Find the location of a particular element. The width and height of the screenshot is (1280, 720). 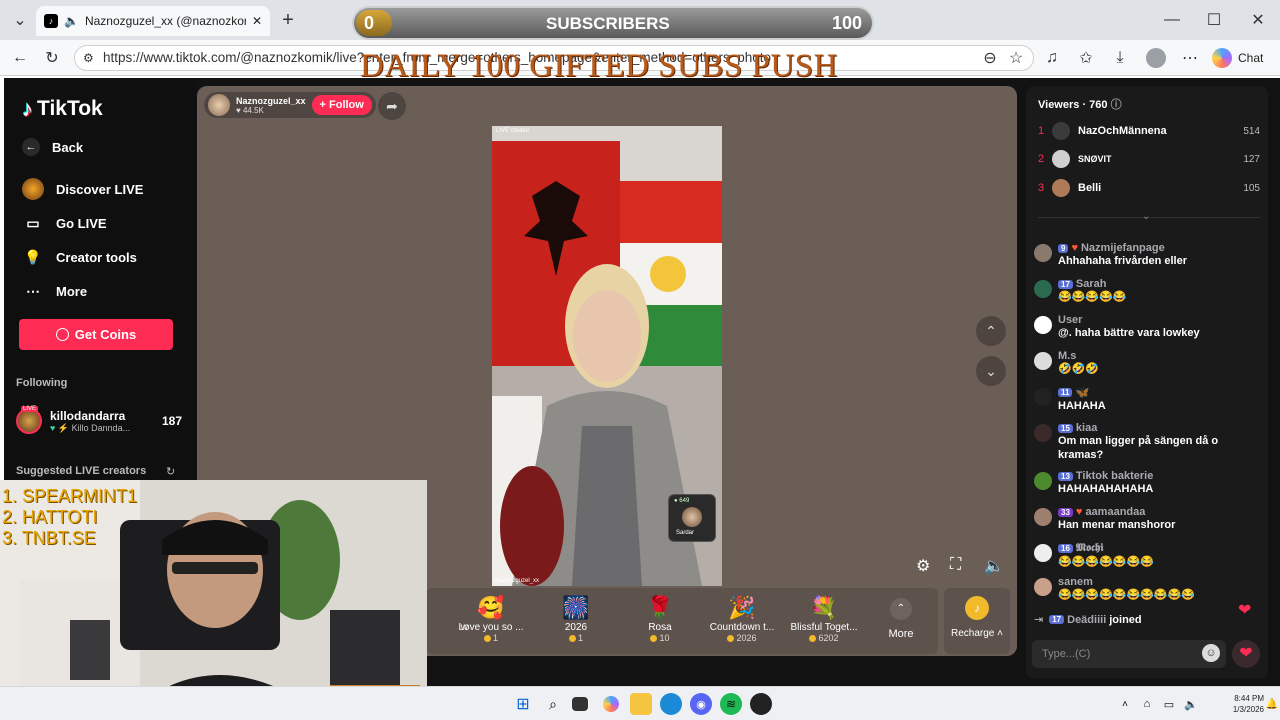

windows-taskbar: ⊞ ⌕ ◉ ≋ ˄ ⌂ ▭ 🔈 8:44 PM 1/3/2026 🔔 is located at coordinates (640, 703).